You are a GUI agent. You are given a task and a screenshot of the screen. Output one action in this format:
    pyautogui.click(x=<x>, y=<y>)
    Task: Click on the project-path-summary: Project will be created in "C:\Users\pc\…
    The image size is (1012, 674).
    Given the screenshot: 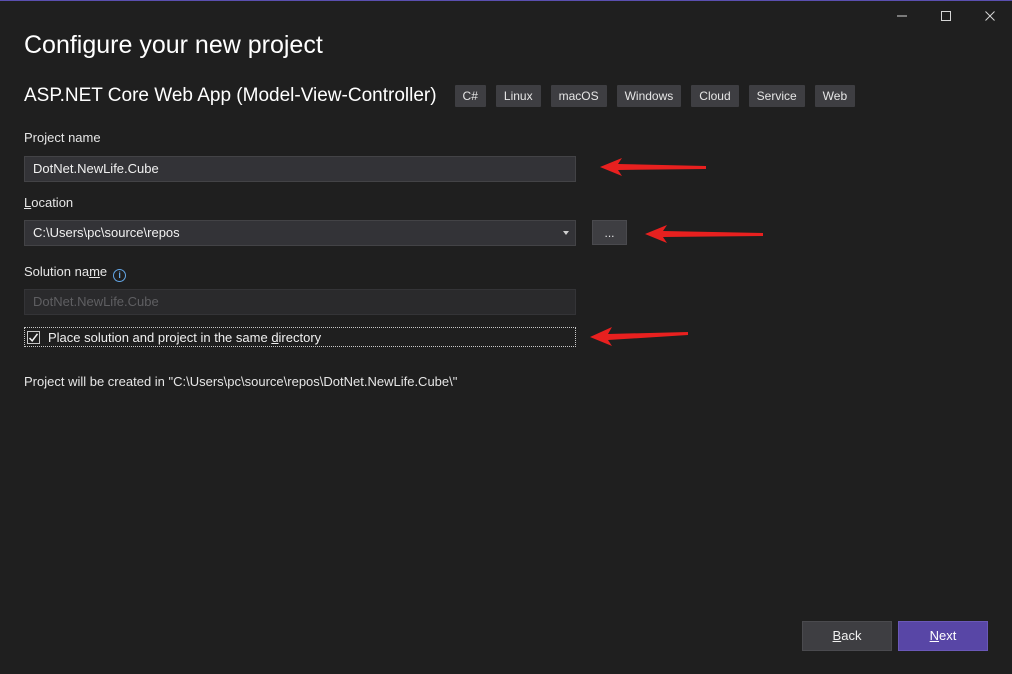 What is the action you would take?
    pyautogui.click(x=241, y=381)
    